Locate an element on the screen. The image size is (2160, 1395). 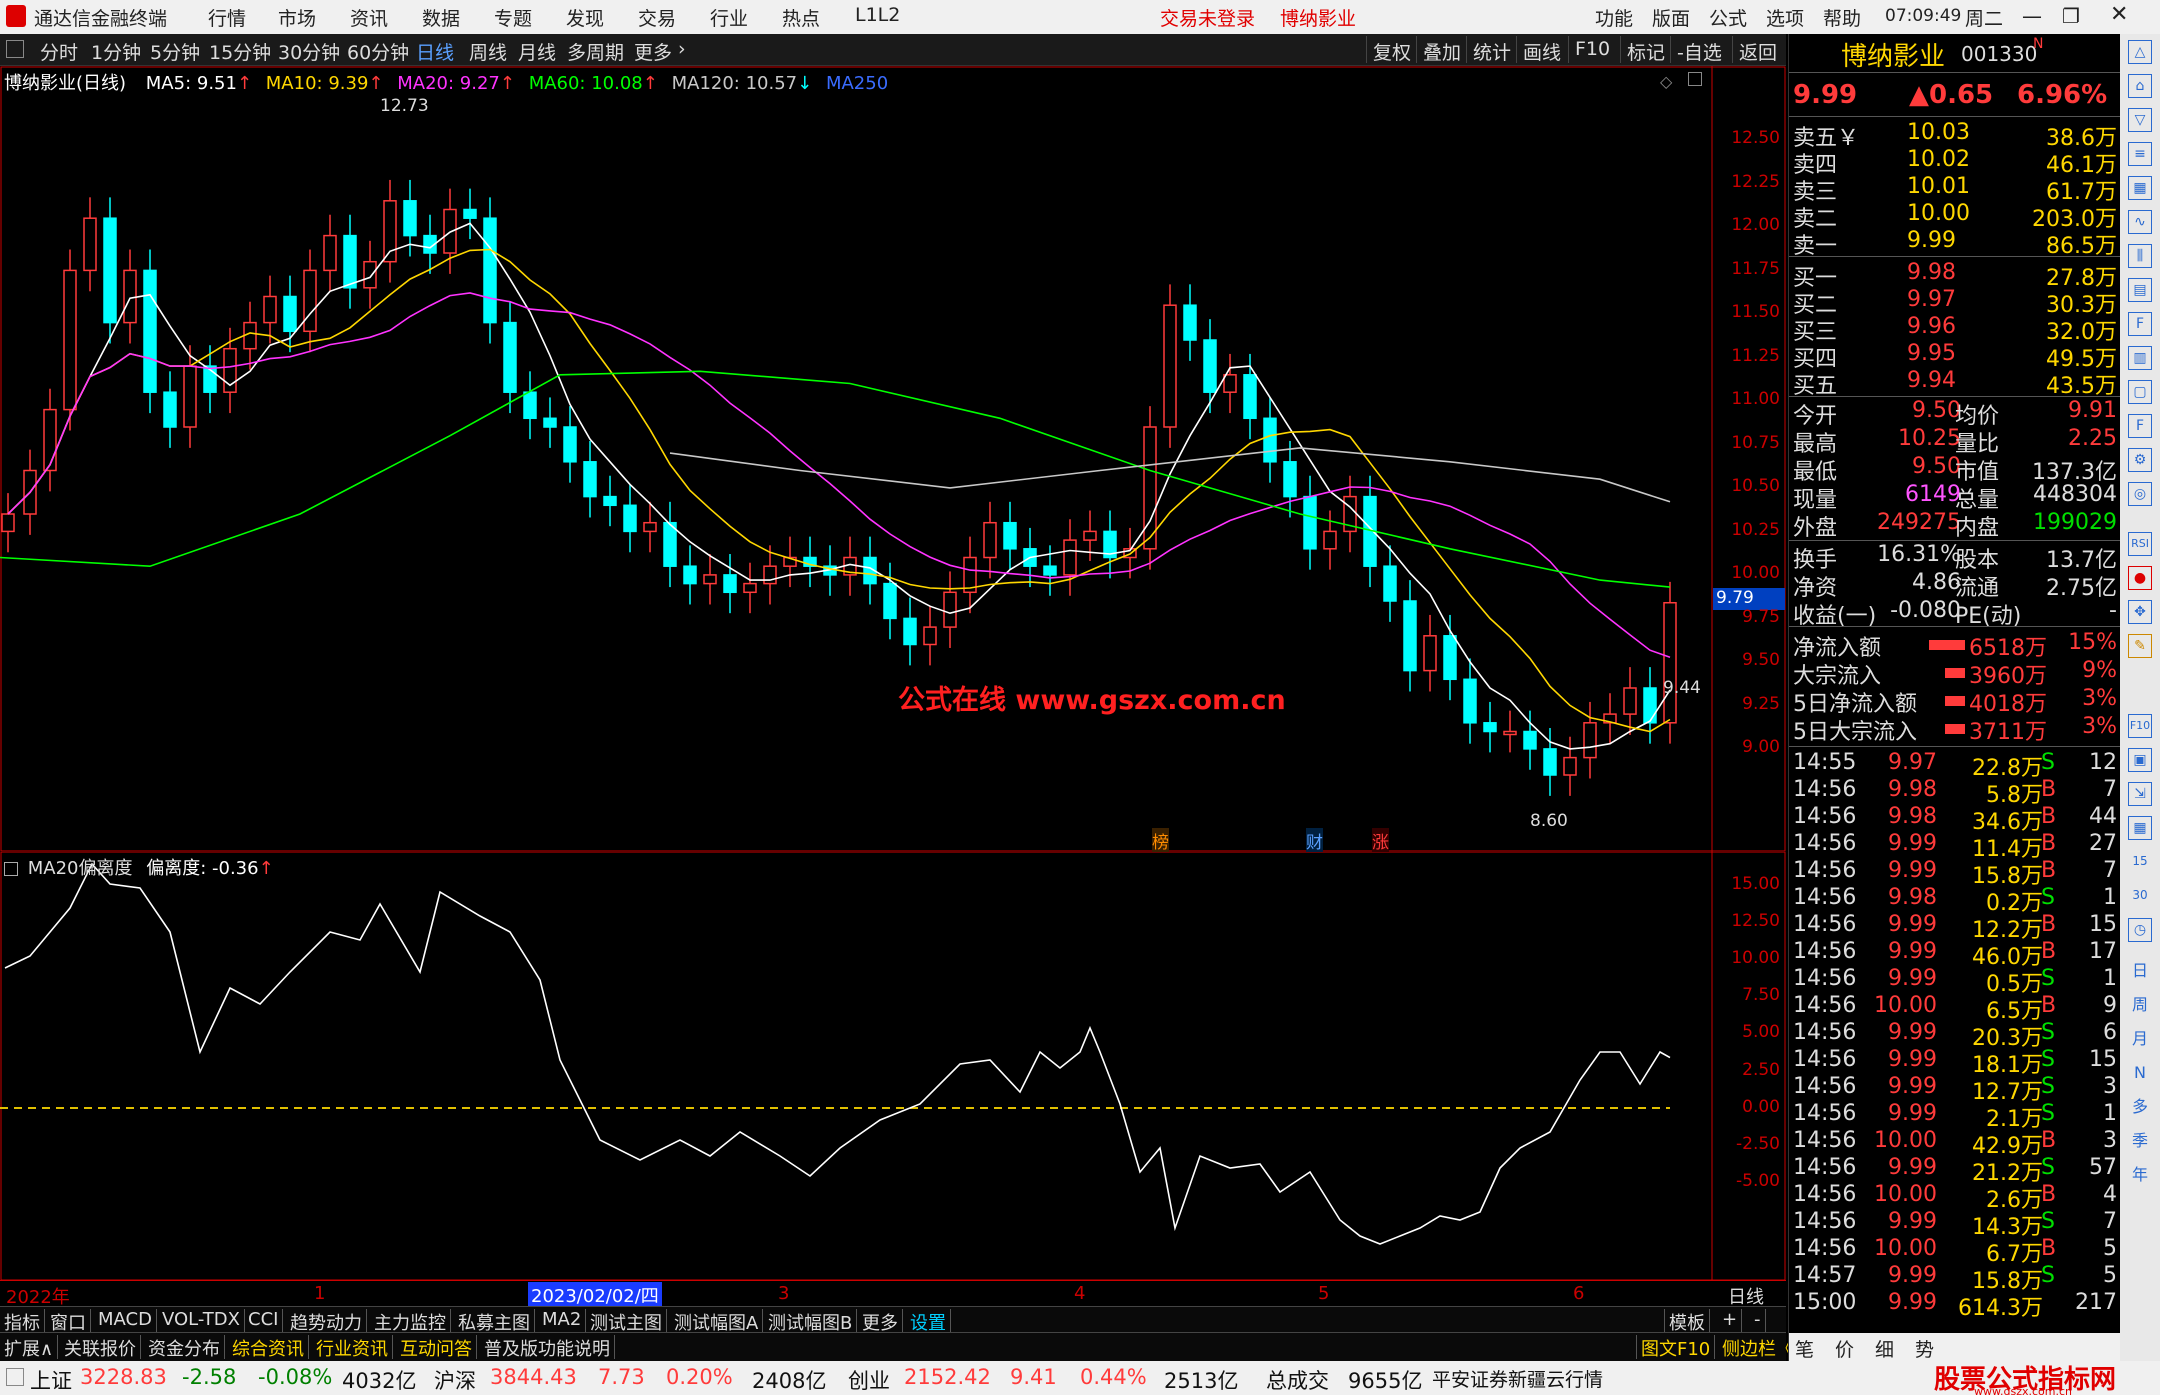
stat-row: 收益(一) -0.080 PE(动) - is located at coordinates (1955, 613).